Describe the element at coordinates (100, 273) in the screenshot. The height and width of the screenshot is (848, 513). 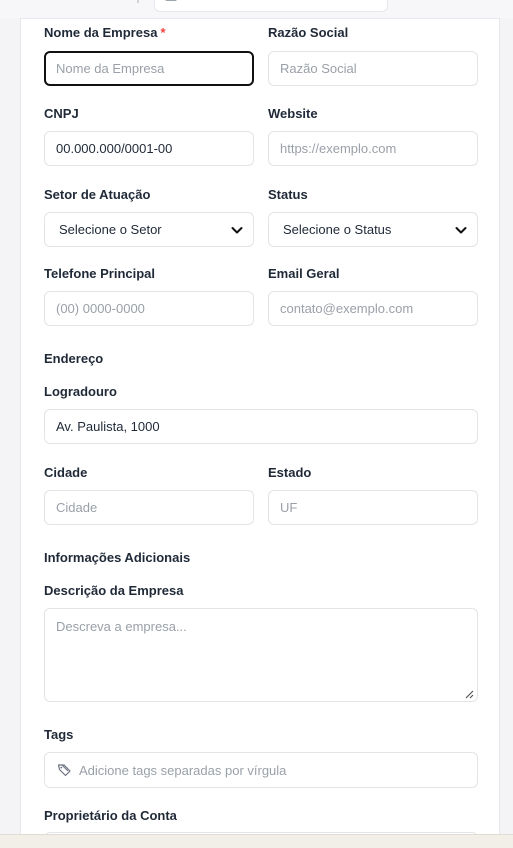
I see `phone-label: Telefone Principal` at that location.